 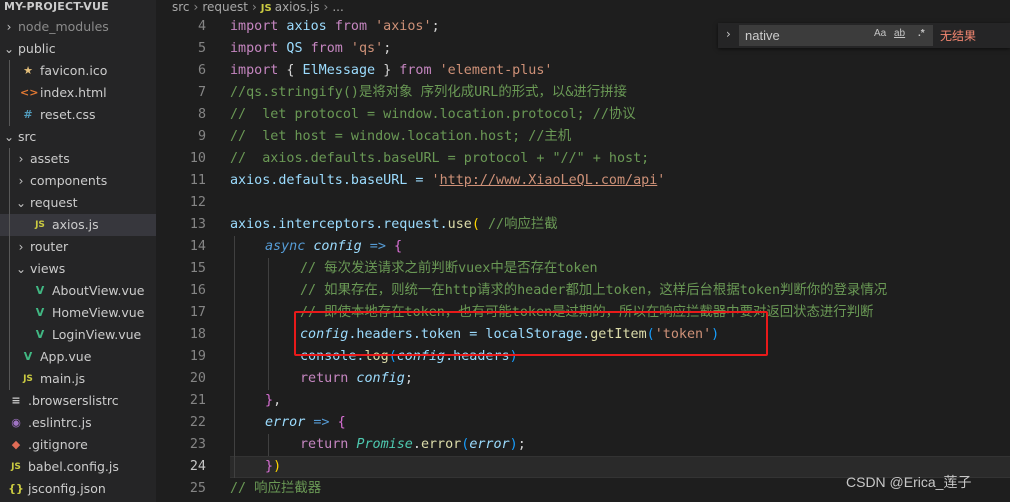 I want to click on tree-item-label: main.js, so click(x=63, y=378).